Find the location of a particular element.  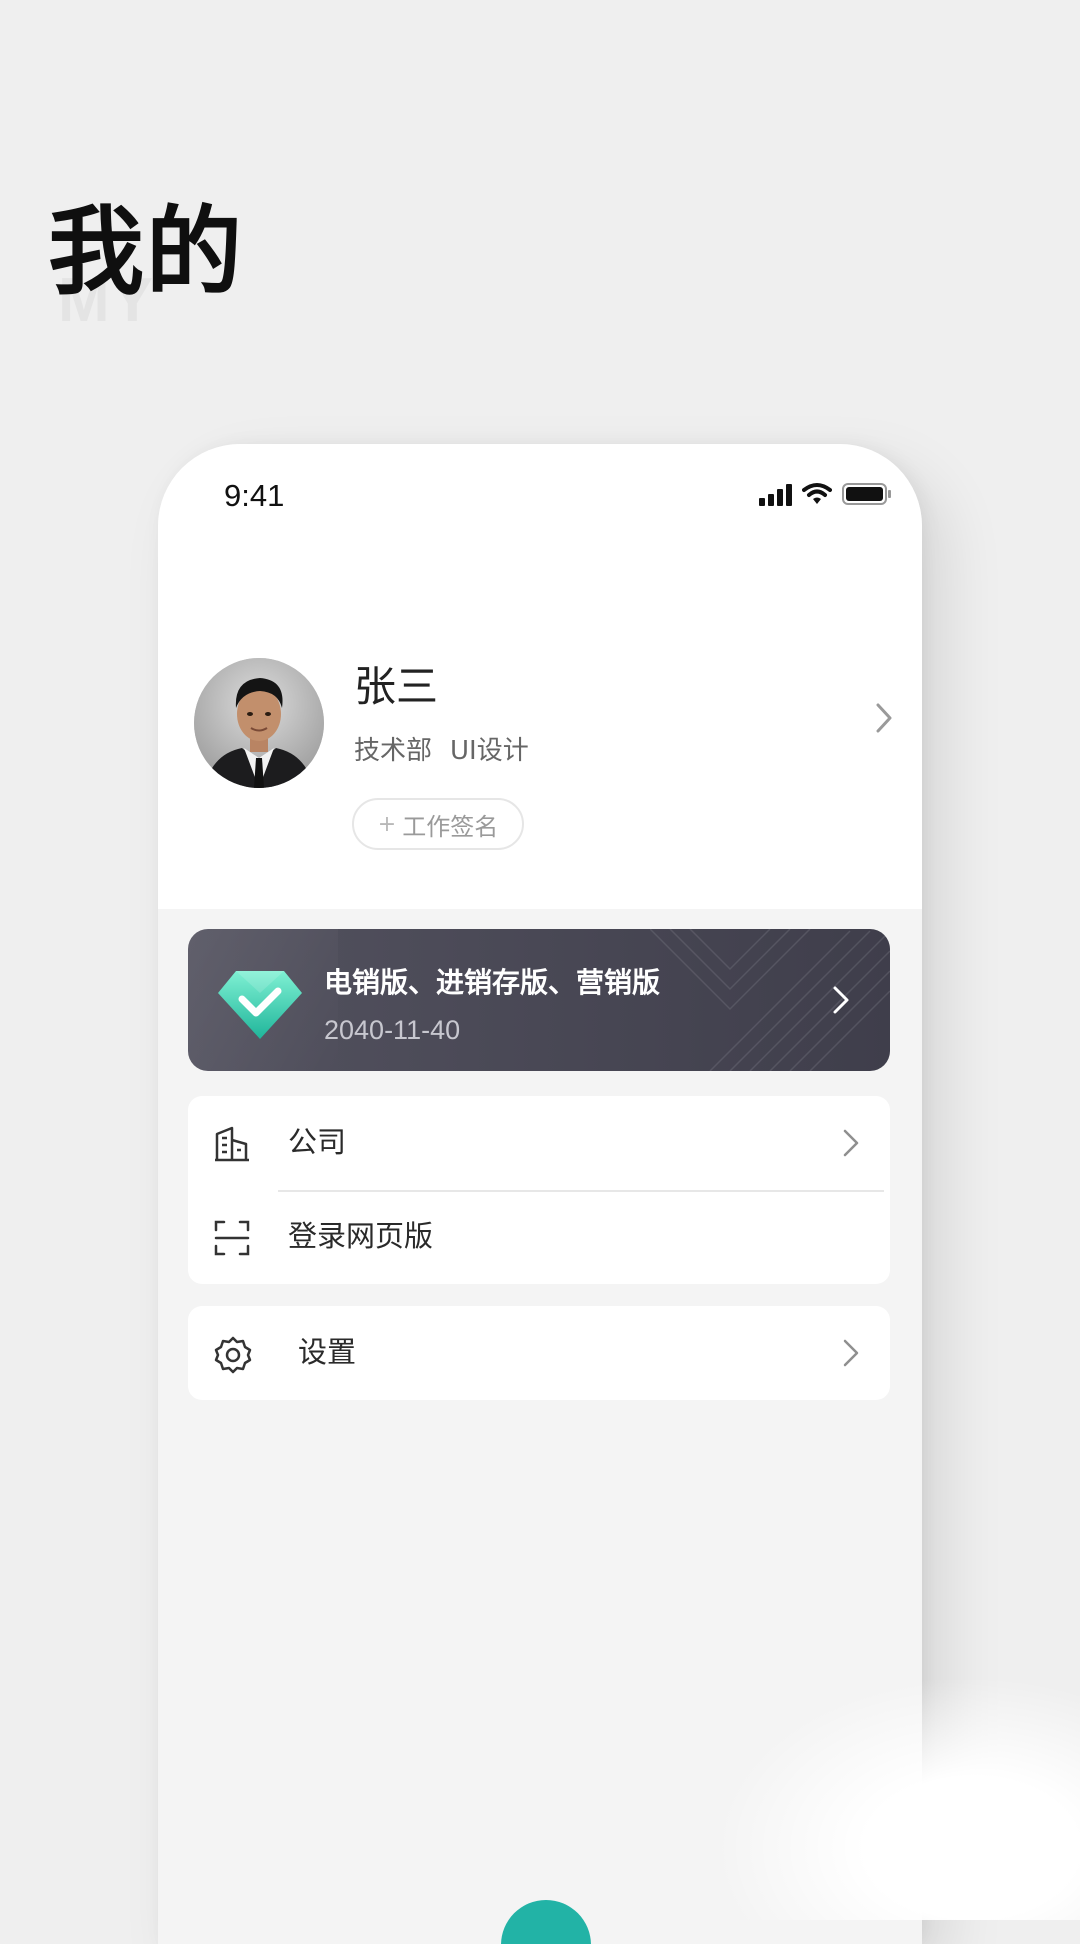

menu-item-settings: 设置 is located at coordinates (539, 1353).